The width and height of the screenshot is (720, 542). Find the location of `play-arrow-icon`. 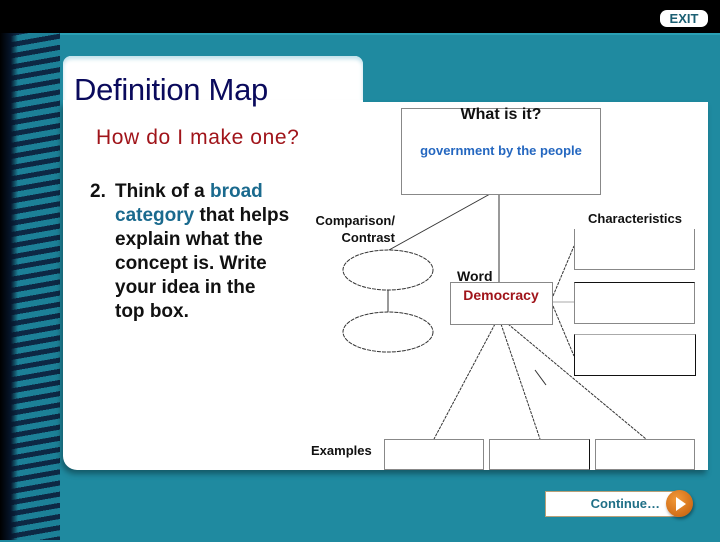

play-arrow-icon is located at coordinates (679, 503).